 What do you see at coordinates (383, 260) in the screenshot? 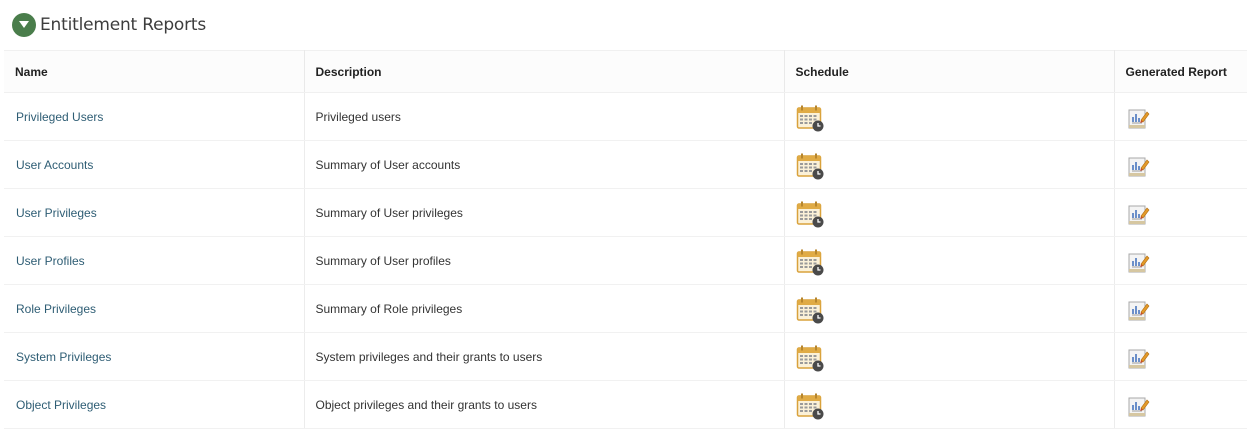
I see `report-description: Summary of User profiles` at bounding box center [383, 260].